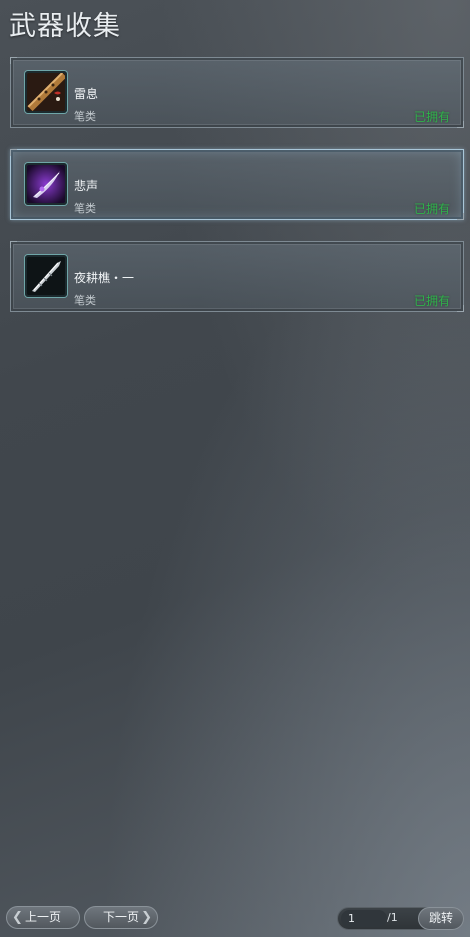 The width and height of the screenshot is (470, 937). I want to click on weapon-card: 雷息 笔类 已拥有, so click(237, 92).